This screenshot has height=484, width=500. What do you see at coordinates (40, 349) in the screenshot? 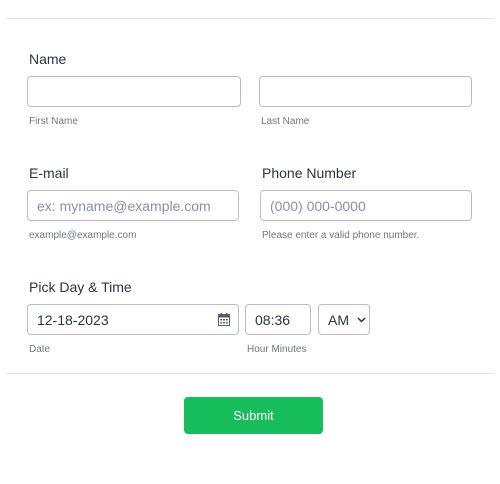
I see `date-sublabel: Date` at bounding box center [40, 349].